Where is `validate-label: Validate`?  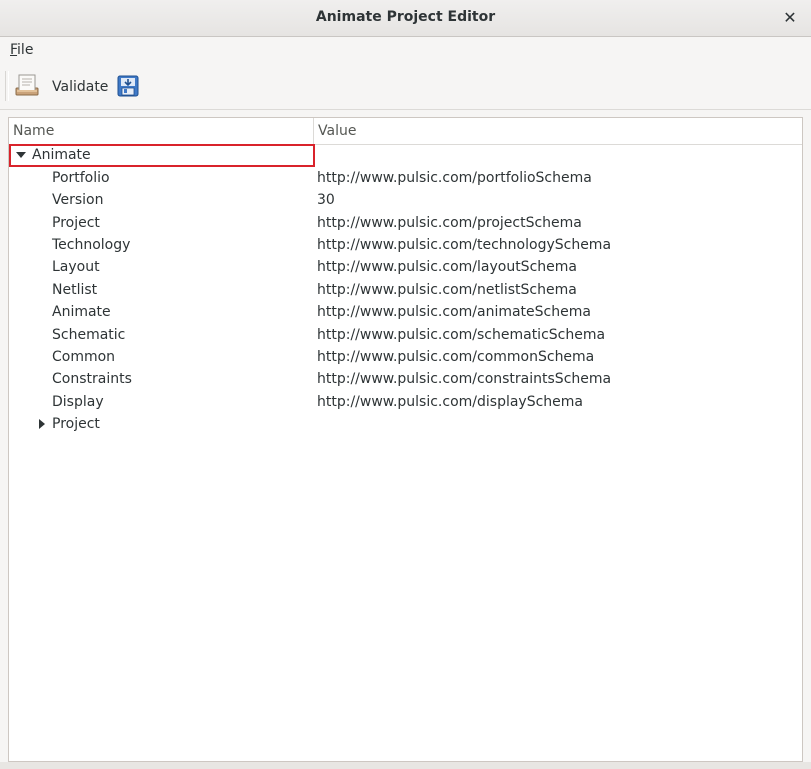
validate-label: Validate is located at coordinates (80, 87).